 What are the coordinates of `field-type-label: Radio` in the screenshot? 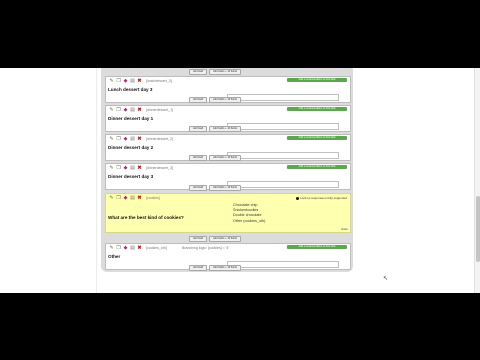 It's located at (344, 229).